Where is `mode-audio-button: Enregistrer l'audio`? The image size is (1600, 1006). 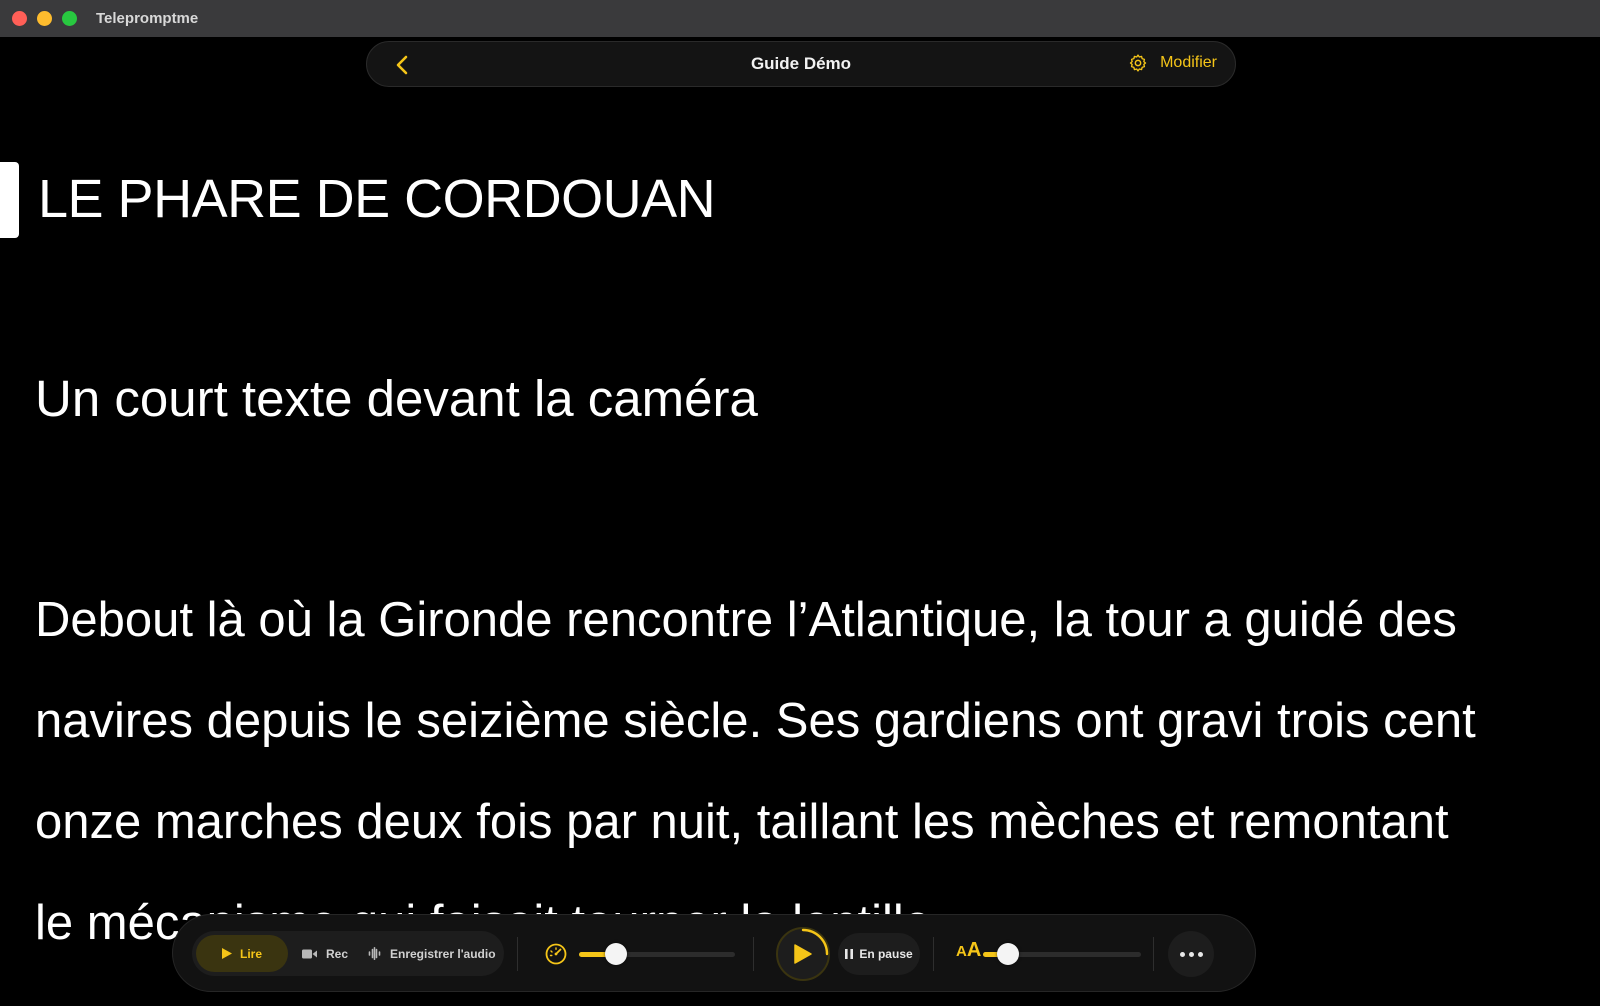
mode-audio-button: Enregistrer l'audio is located at coordinates (432, 953).